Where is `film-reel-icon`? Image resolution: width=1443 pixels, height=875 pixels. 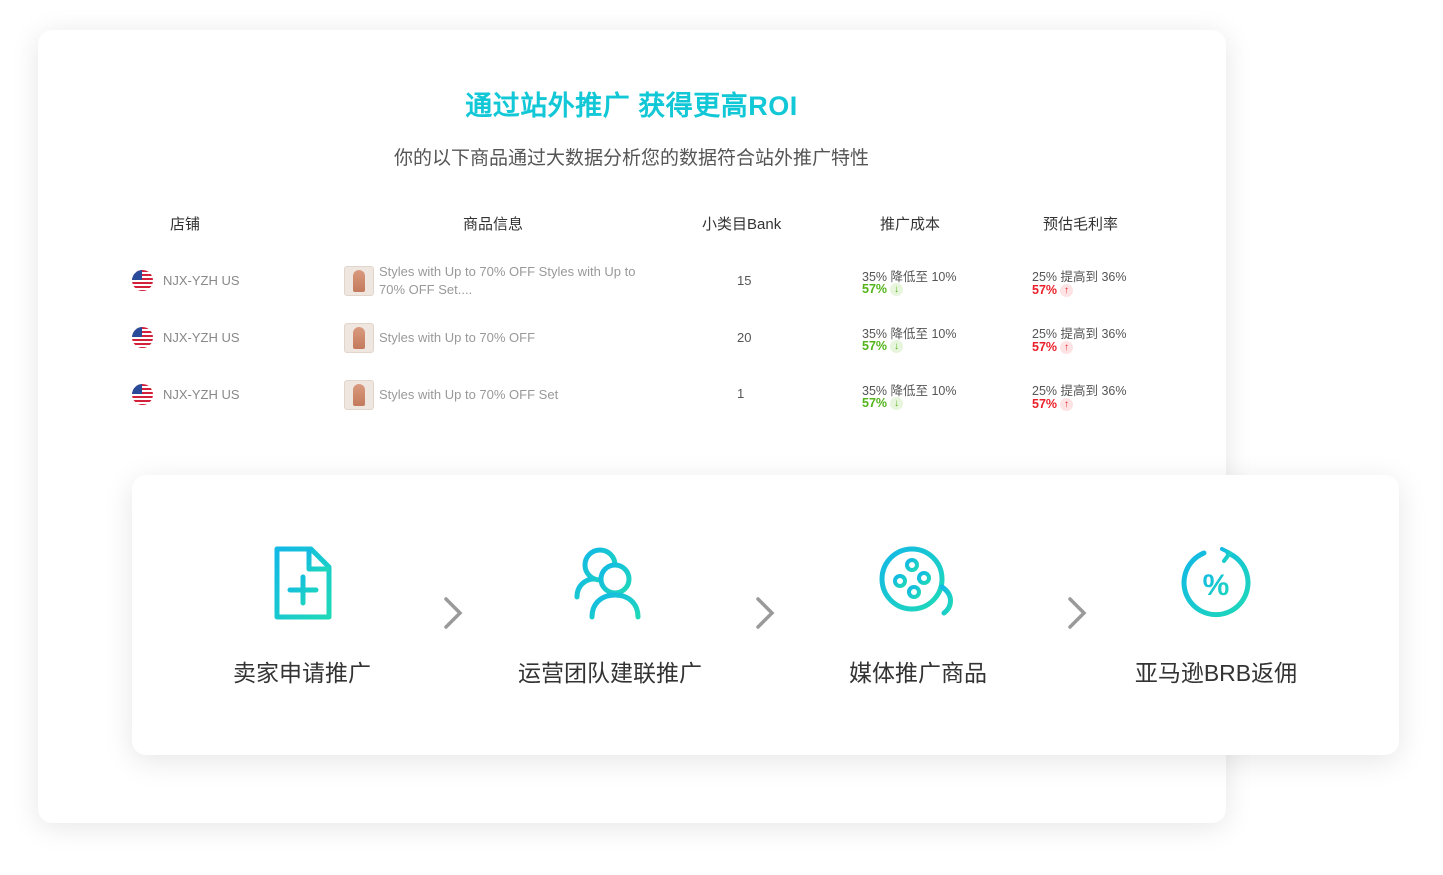
film-reel-icon is located at coordinates (916, 581).